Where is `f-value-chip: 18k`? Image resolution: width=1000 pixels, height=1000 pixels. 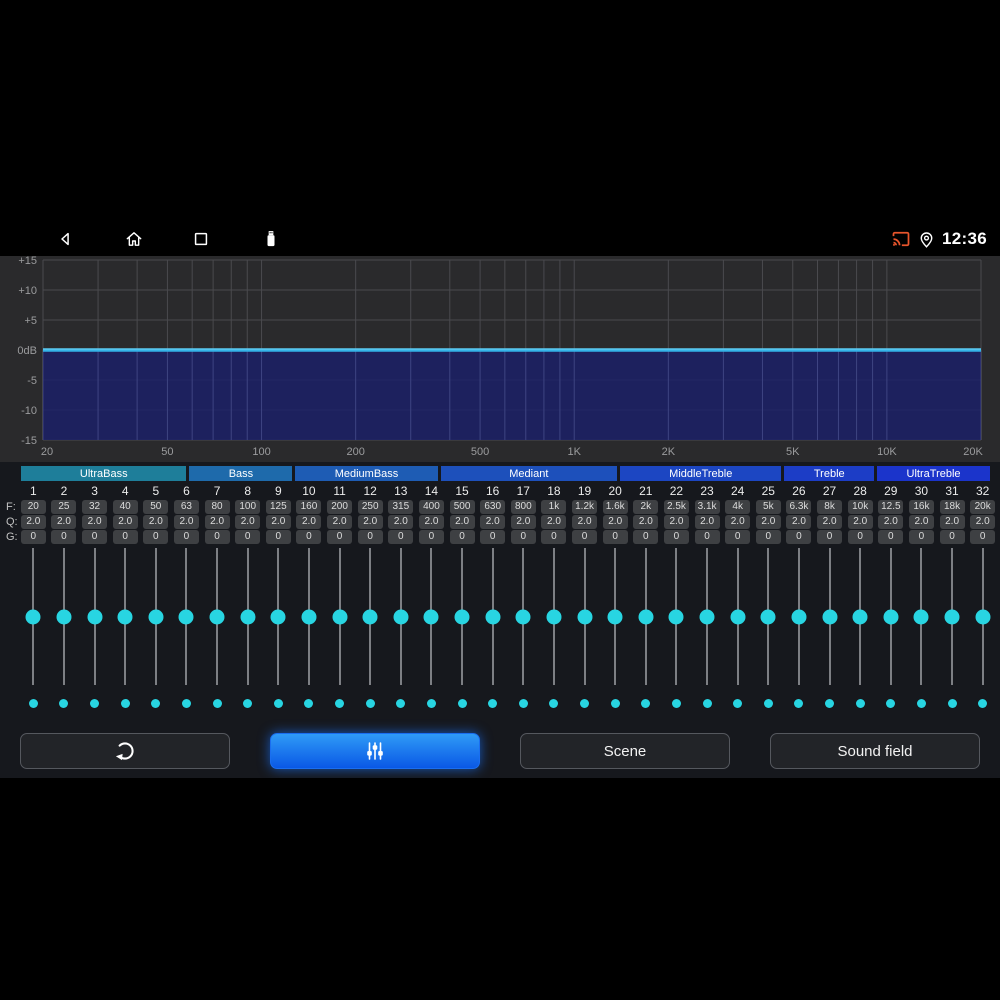 f-value-chip: 18k is located at coordinates (952, 507).